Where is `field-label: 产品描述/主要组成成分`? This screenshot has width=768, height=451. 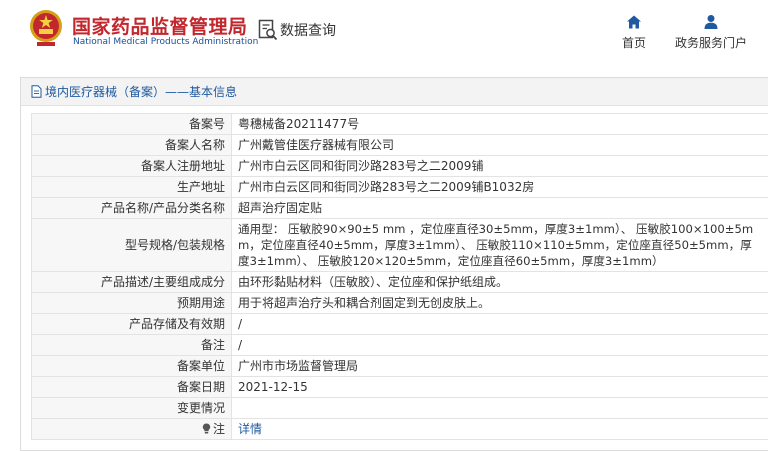
field-label: 产品描述/主要组成成分 is located at coordinates (131, 282).